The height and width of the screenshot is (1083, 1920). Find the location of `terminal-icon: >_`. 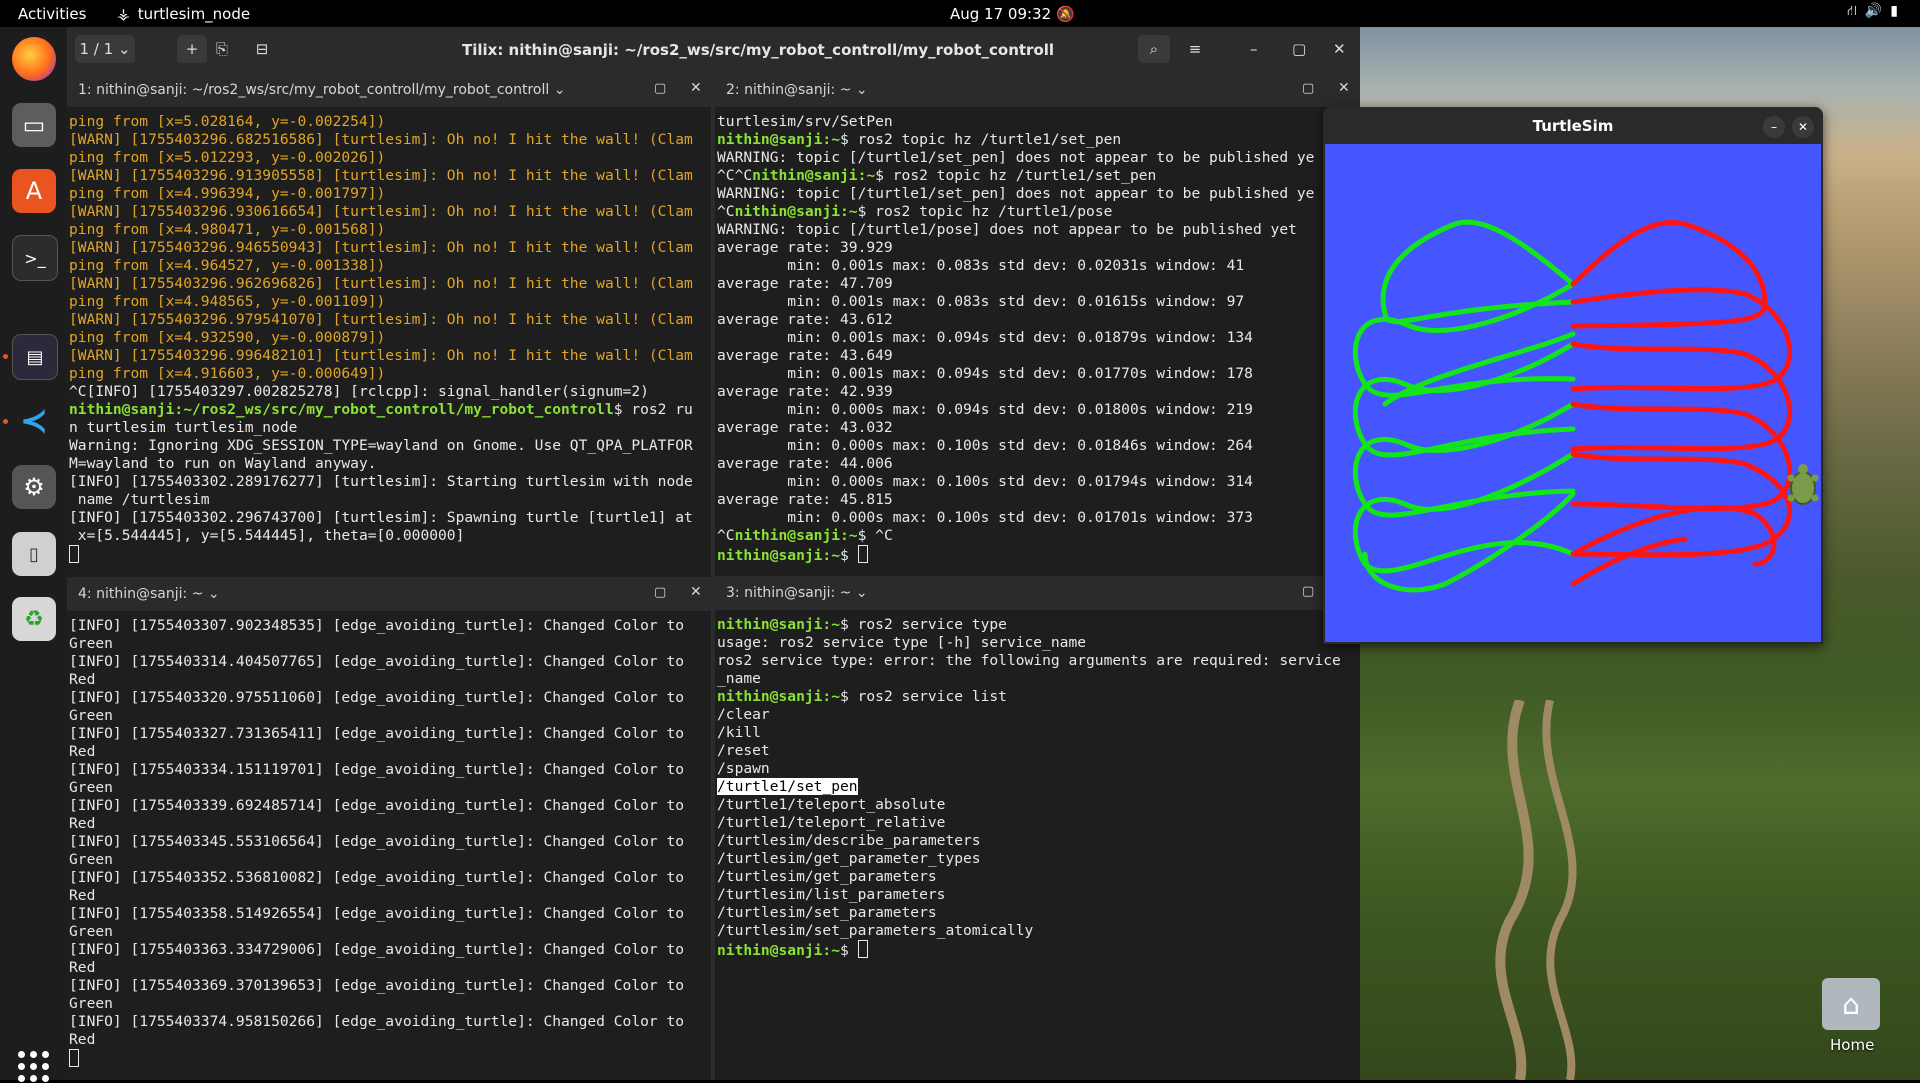

terminal-icon: >_ is located at coordinates (35, 258).